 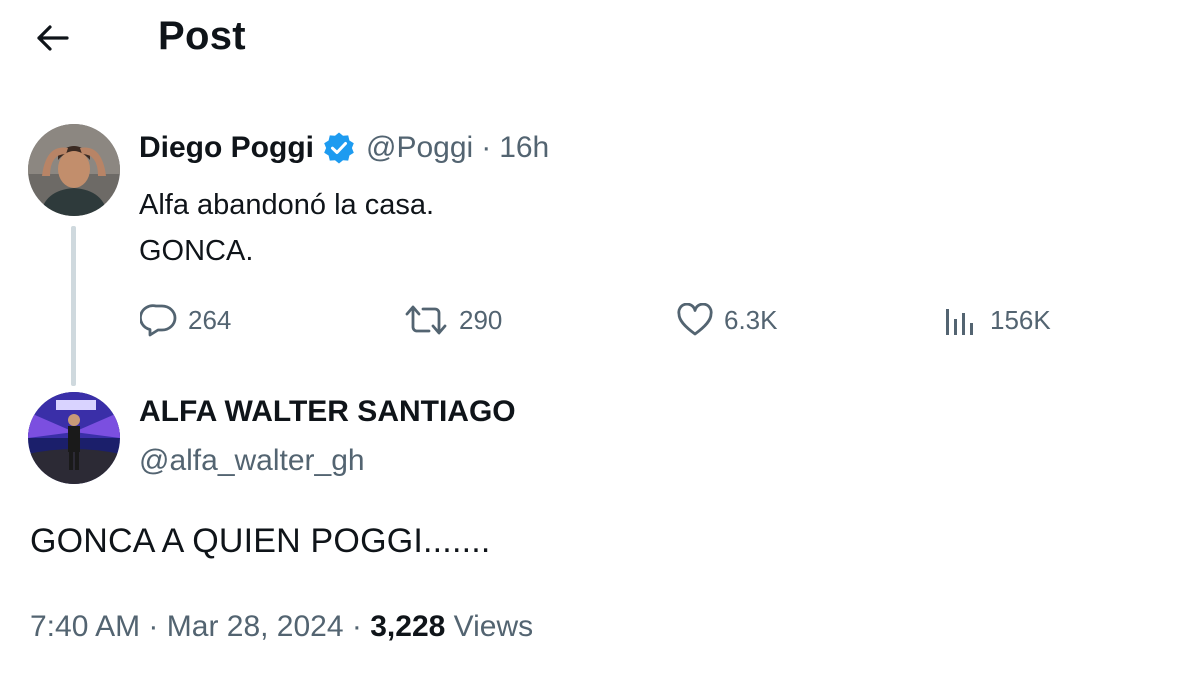 I want to click on reply-button: 264, so click(x=185, y=320).